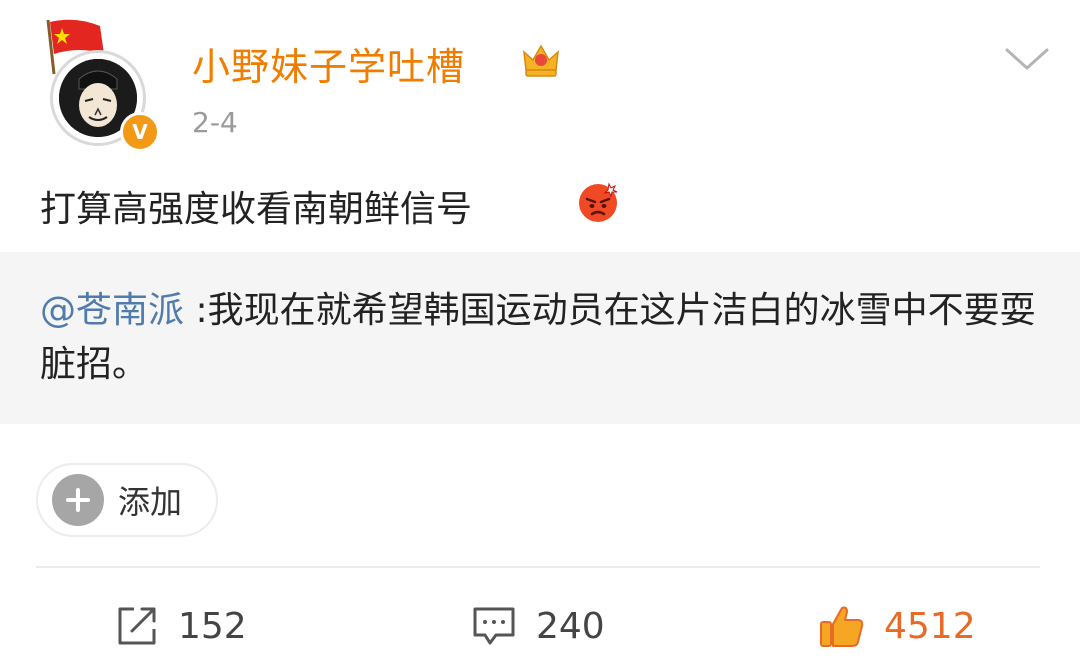 The width and height of the screenshot is (1080, 660). I want to click on like-button: 4512, so click(897, 626).